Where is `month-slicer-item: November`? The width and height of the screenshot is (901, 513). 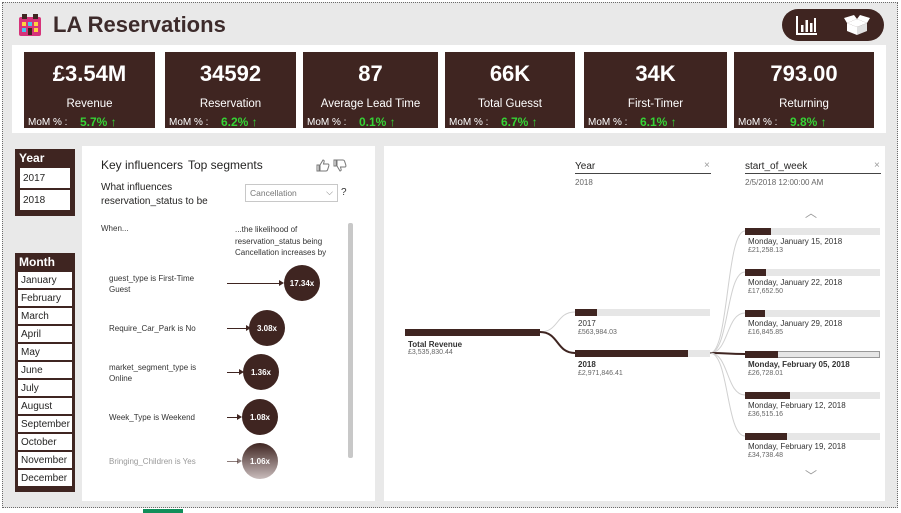
month-slicer-item: November is located at coordinates (45, 460).